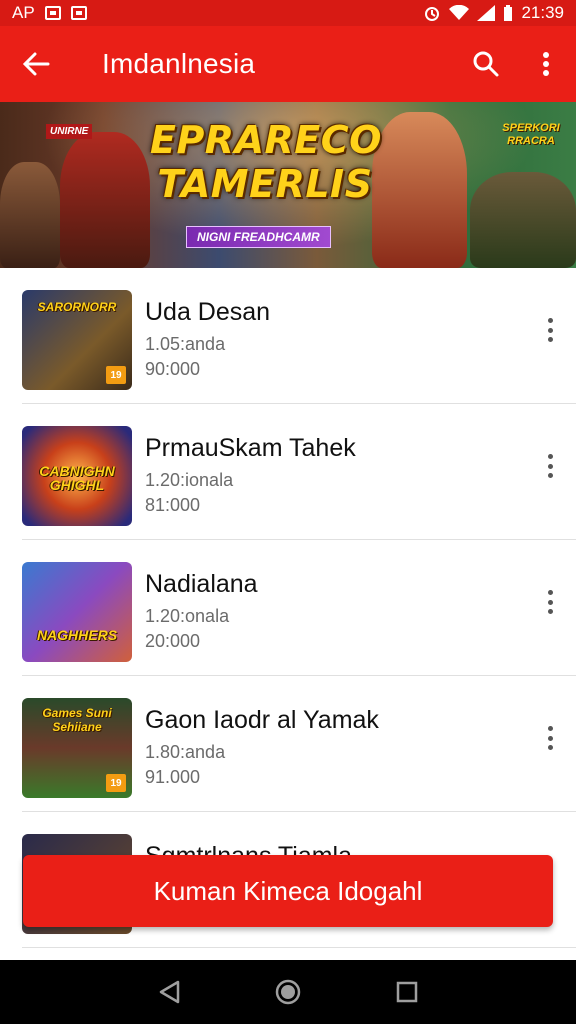 This screenshot has height=1024, width=576. I want to click on arrow-left-icon, so click(36, 64).